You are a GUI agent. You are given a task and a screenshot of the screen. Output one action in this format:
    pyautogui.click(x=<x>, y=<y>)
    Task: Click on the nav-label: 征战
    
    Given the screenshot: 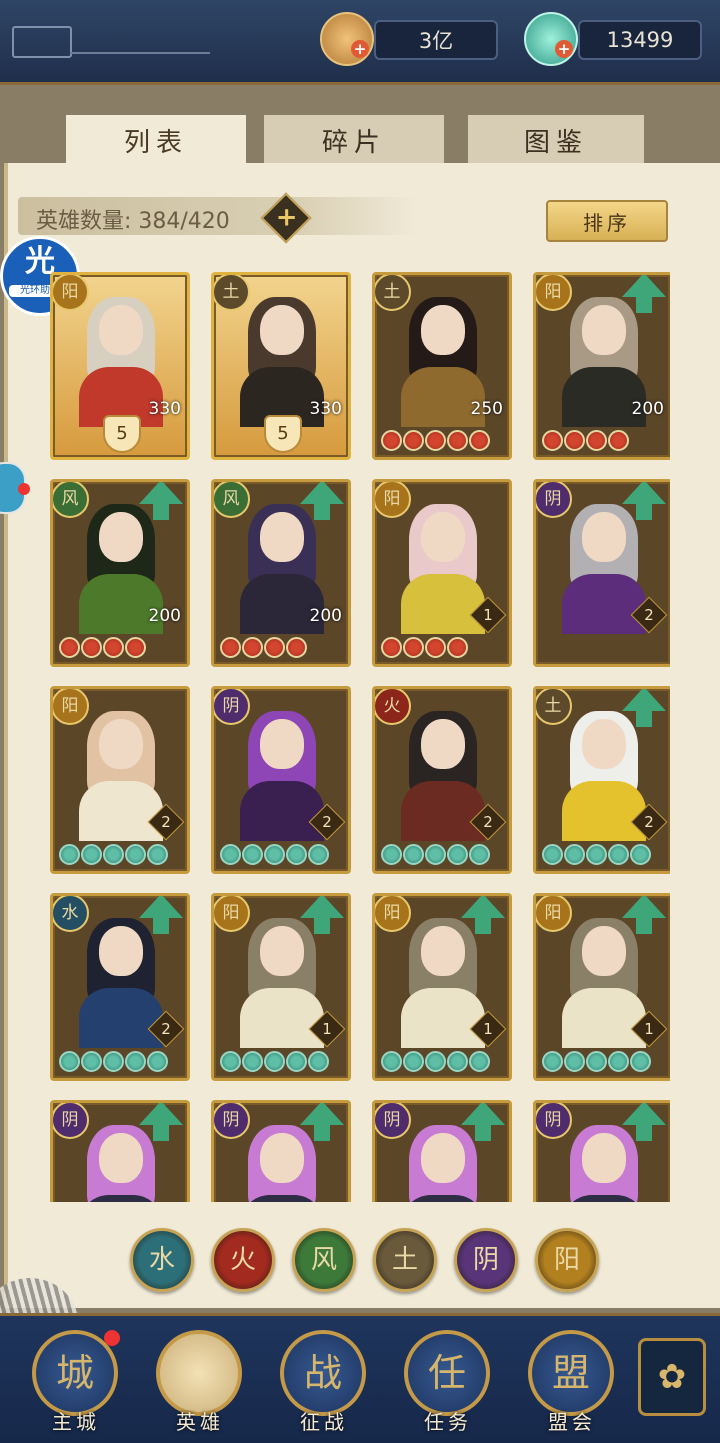 What is the action you would take?
    pyautogui.click(x=324, y=1422)
    